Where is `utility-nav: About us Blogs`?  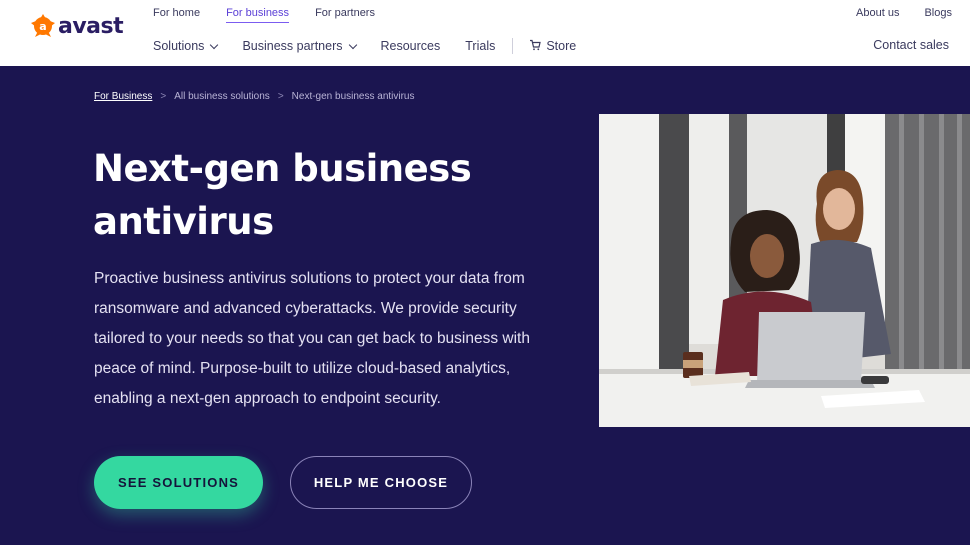 utility-nav: About us Blogs is located at coordinates (891, 13).